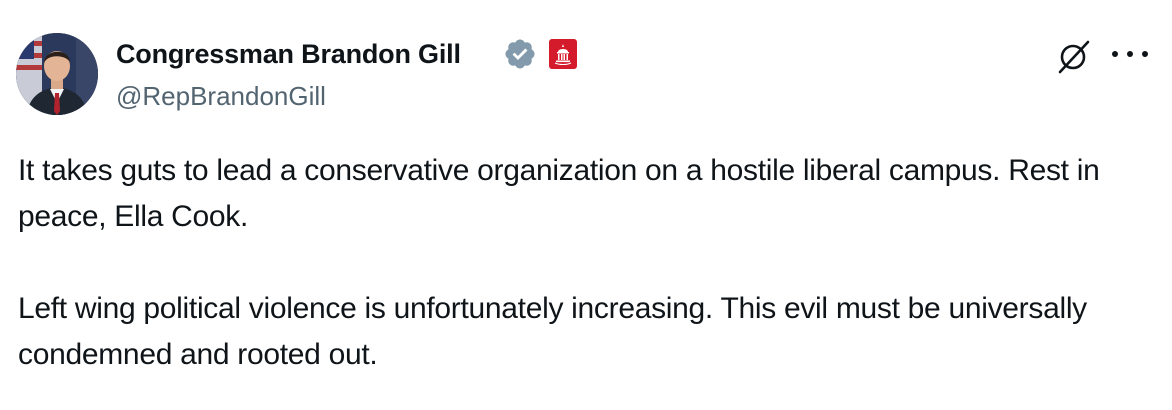 This screenshot has height=410, width=1172. What do you see at coordinates (1074, 56) in the screenshot?
I see `grok-icon` at bounding box center [1074, 56].